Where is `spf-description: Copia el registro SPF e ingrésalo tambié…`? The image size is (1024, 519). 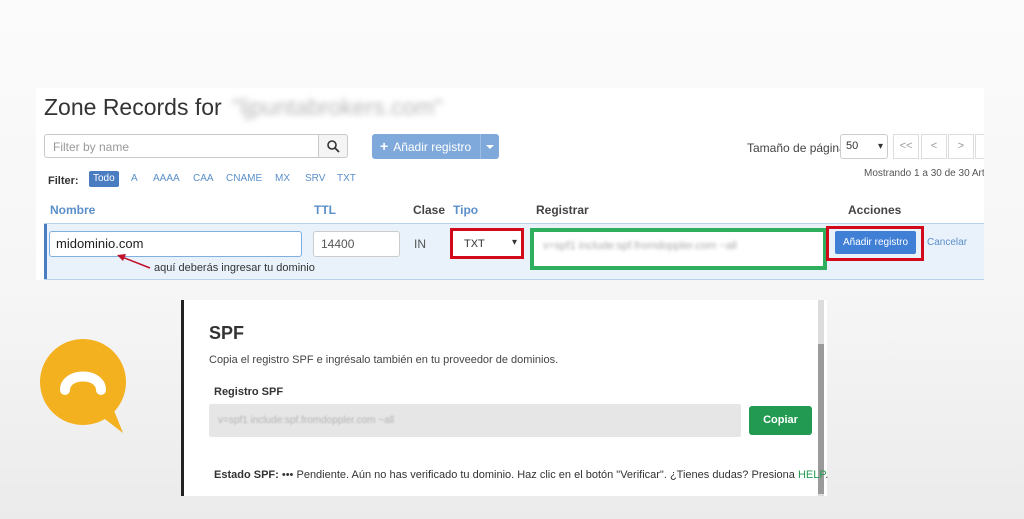
spf-description: Copia el registro SPF e ingrésalo tambié… is located at coordinates (384, 360).